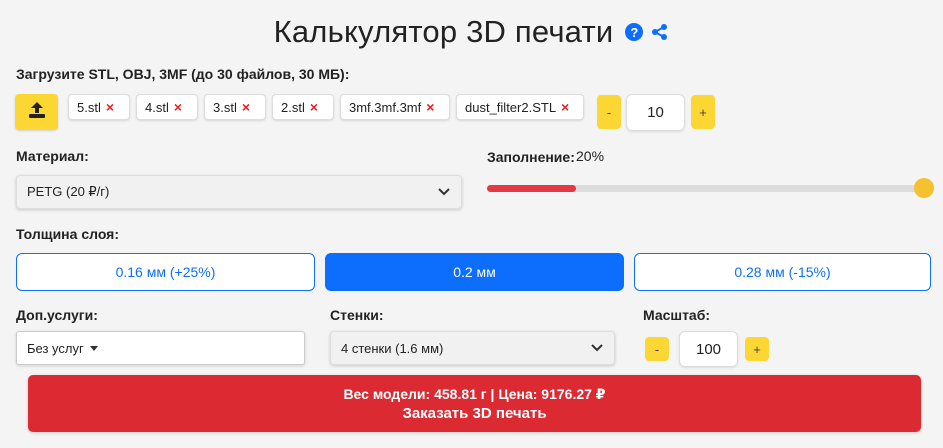 This screenshot has width=943, height=448. Describe the element at coordinates (511, 107) in the screenshot. I see `file-name: dust_filter2.STL` at that location.